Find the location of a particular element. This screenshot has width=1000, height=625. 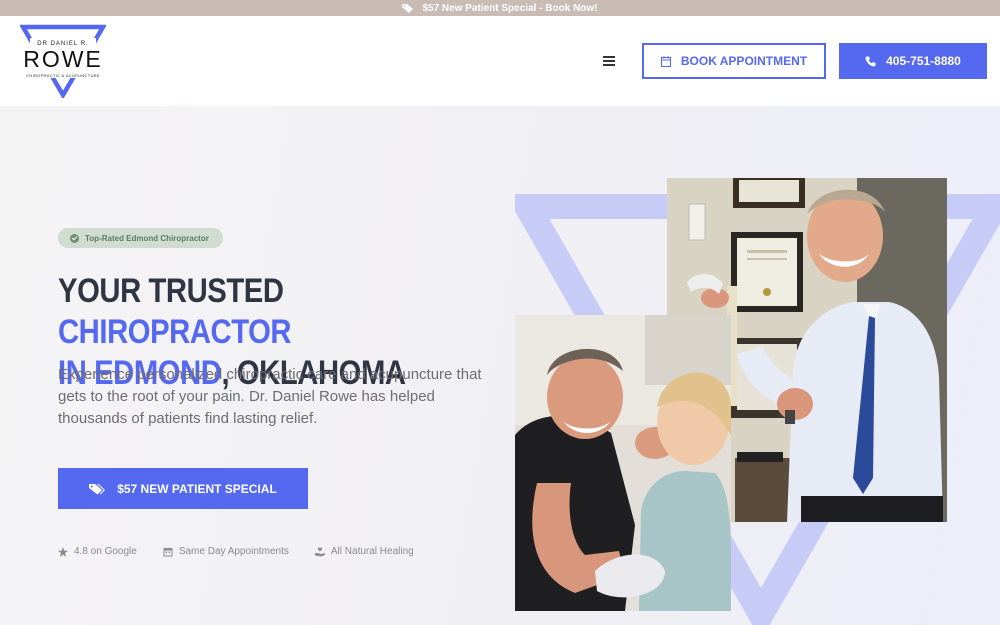

logo-line-3: CHIROPRACTIC & ACUPUNCTURE is located at coordinates (63, 75).